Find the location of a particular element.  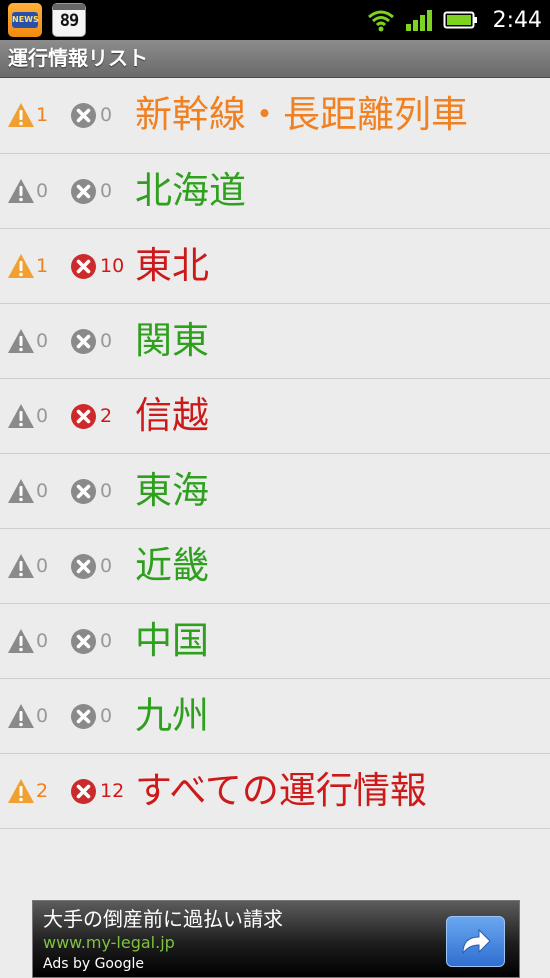

region-name: 関東 is located at coordinates (172, 340).